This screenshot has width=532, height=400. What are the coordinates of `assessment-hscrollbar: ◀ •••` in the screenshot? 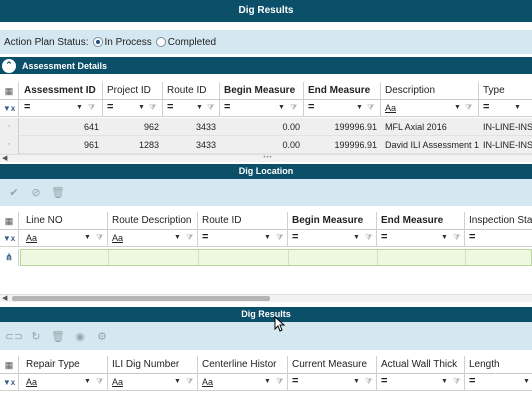 It's located at (266, 158).